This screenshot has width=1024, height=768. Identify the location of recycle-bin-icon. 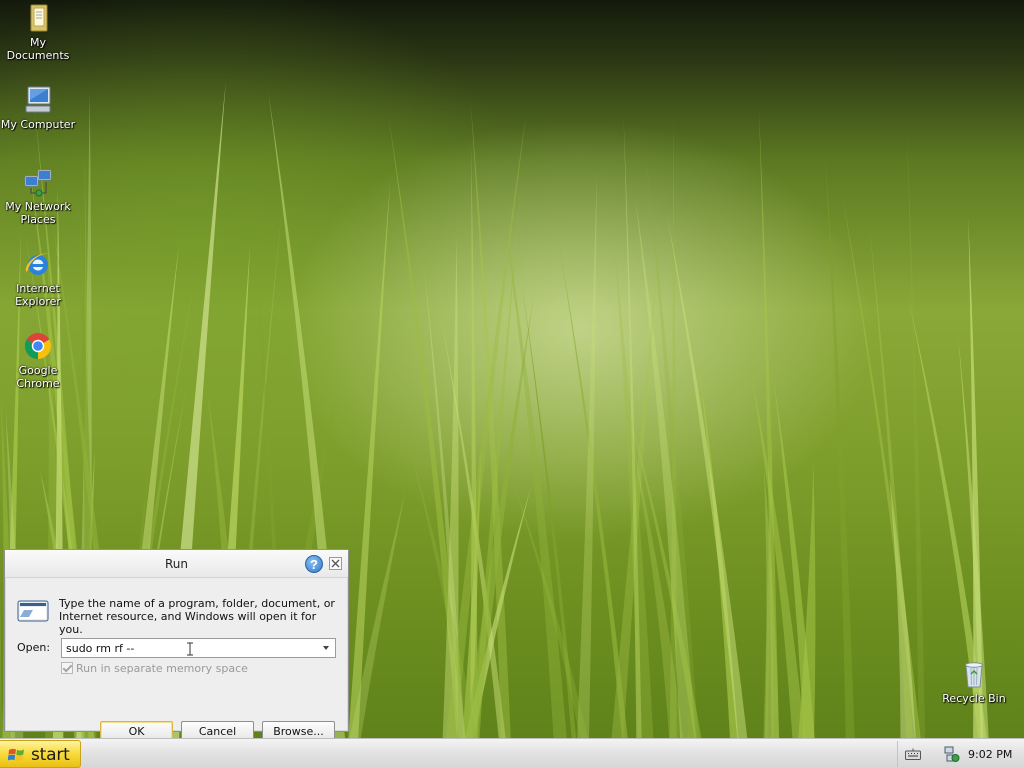
(974, 675).